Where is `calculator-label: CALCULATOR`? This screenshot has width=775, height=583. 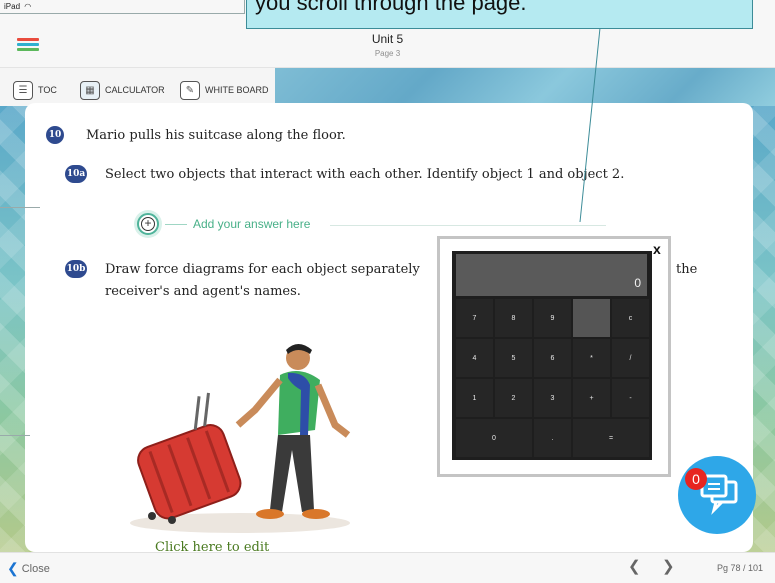
calculator-label: CALCULATOR is located at coordinates (135, 90).